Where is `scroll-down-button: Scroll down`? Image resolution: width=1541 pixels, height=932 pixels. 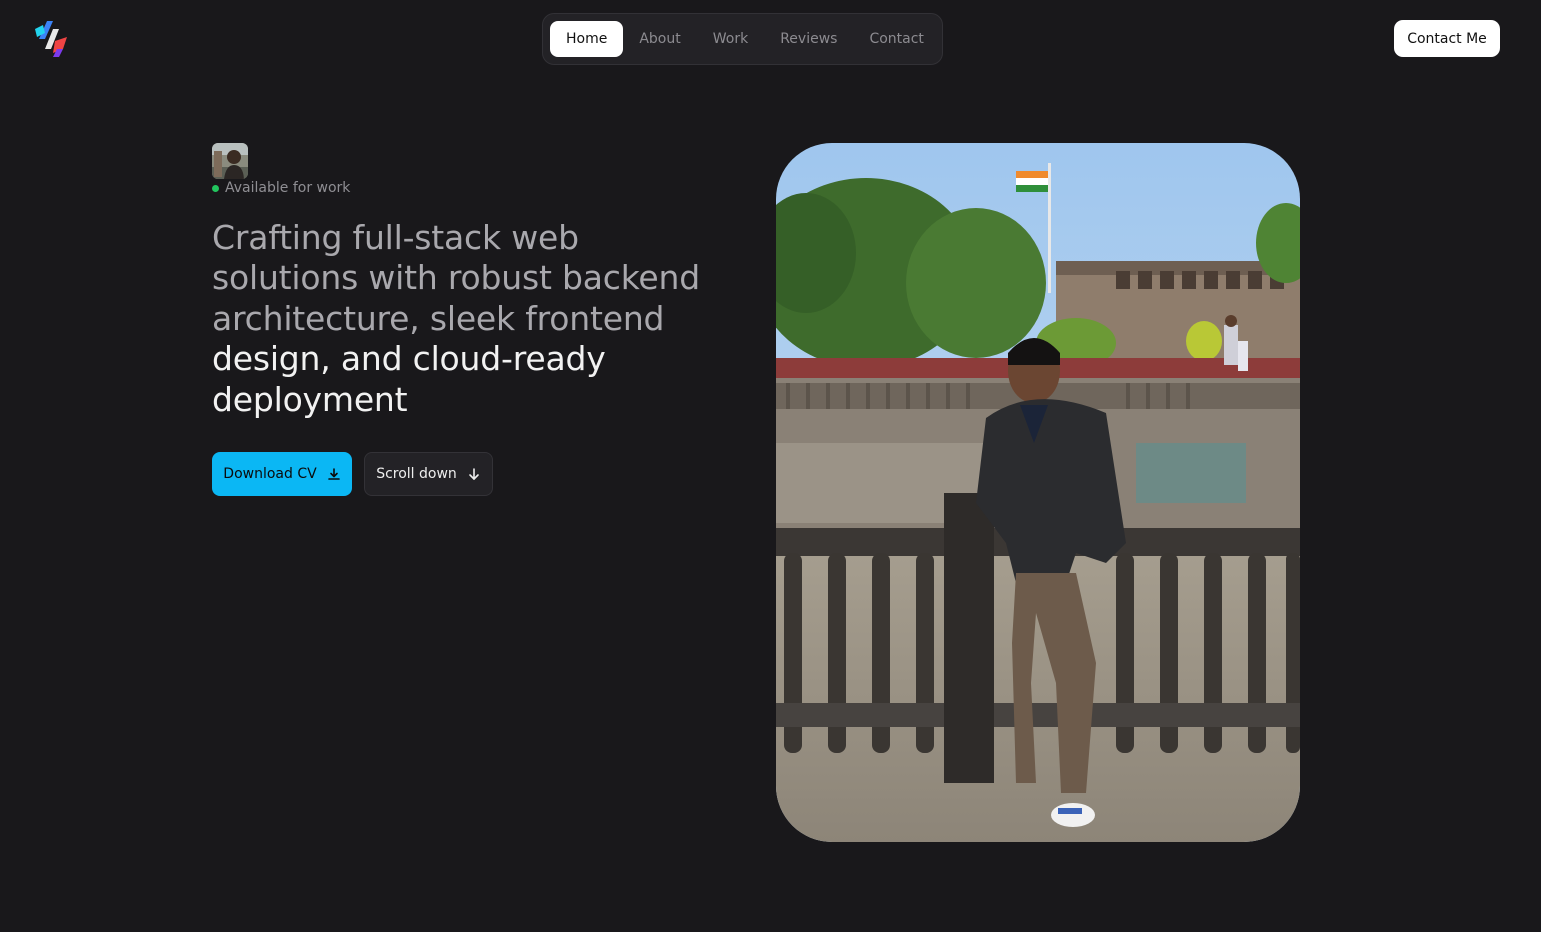
scroll-down-button: Scroll down is located at coordinates (428, 474).